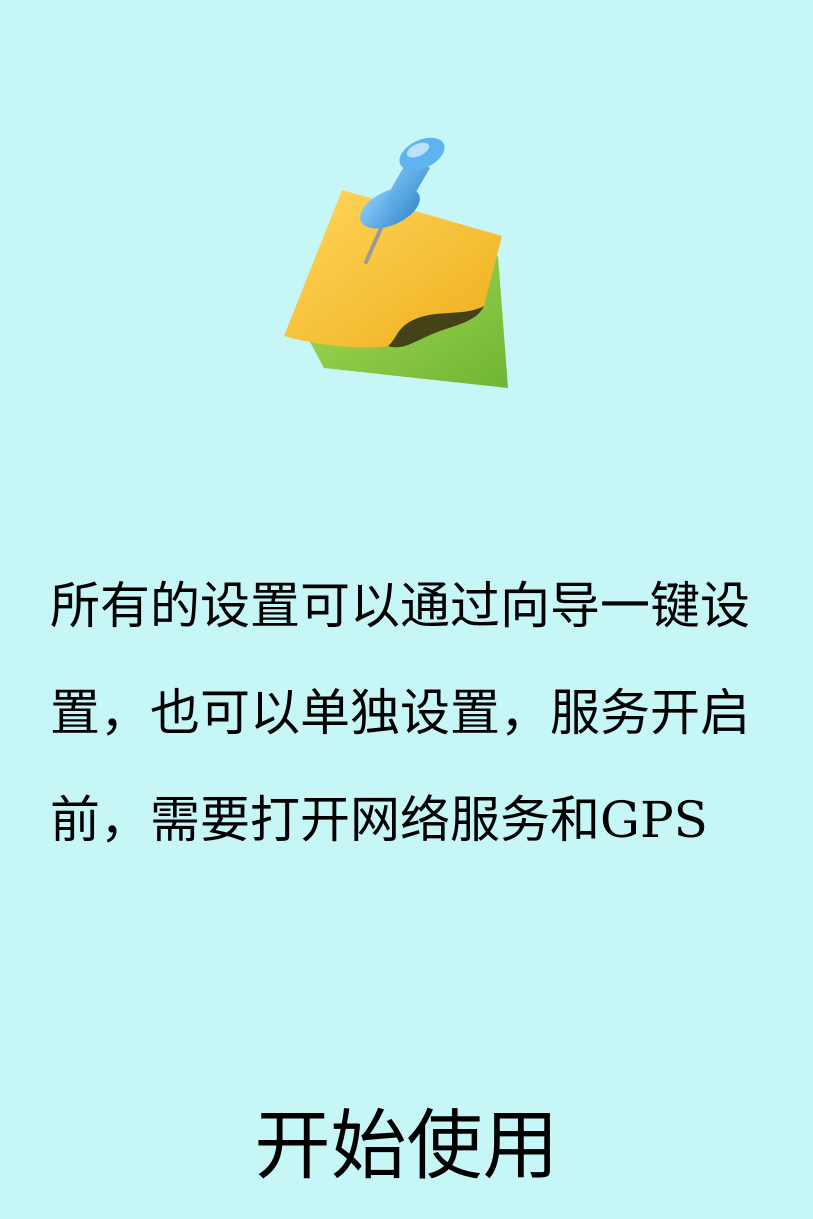 Image resolution: width=813 pixels, height=1219 pixels. Describe the element at coordinates (406, 1146) in the screenshot. I see `start-button: 开始使用` at that location.